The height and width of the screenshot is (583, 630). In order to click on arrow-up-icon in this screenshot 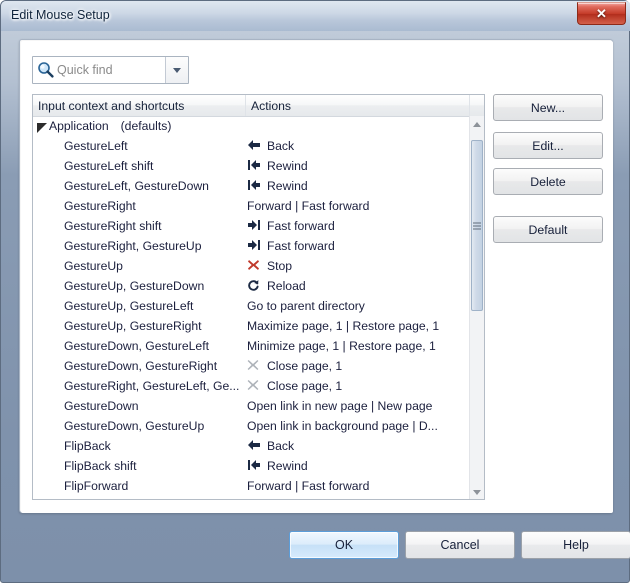, I will do `click(477, 124)`.